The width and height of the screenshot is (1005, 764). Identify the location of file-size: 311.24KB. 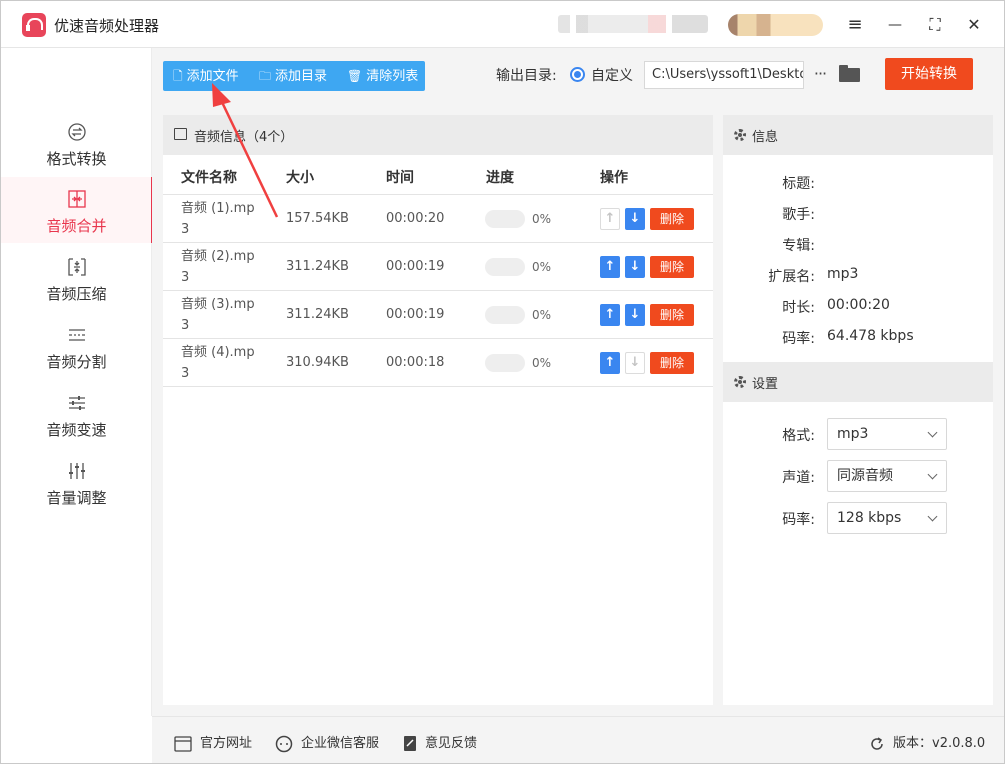
(317, 266).